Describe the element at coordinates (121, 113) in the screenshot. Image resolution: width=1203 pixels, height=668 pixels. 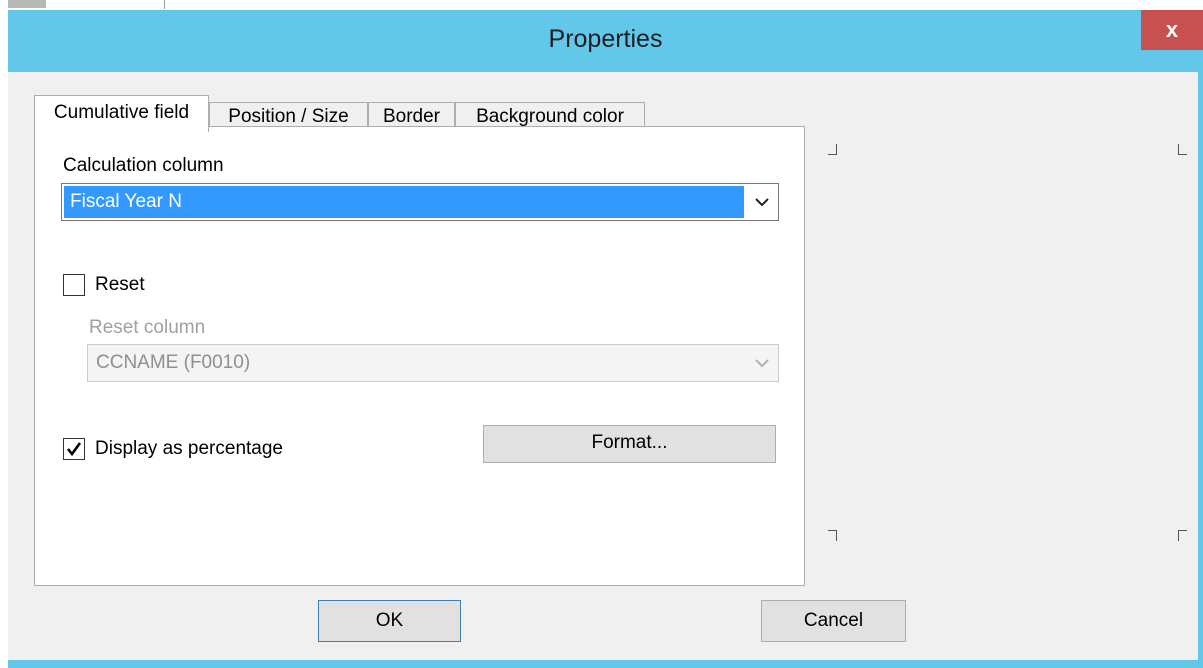
I see `tab-cumulative-field: Cumulative field` at that location.